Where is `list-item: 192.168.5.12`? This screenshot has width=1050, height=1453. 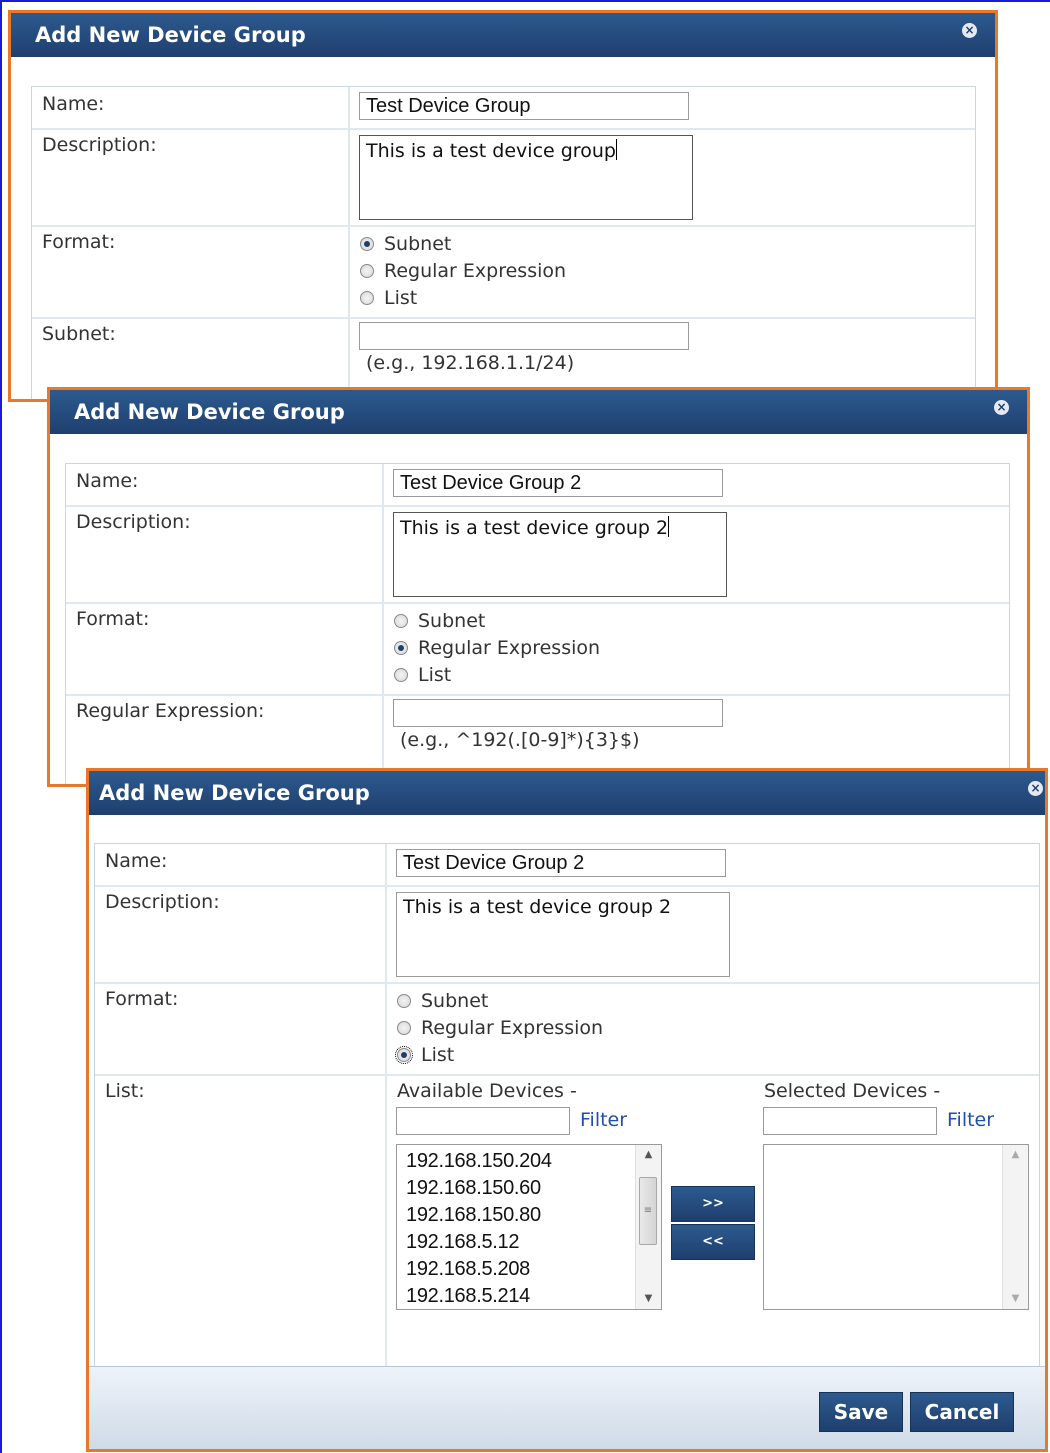
list-item: 192.168.5.12 is located at coordinates (529, 1242).